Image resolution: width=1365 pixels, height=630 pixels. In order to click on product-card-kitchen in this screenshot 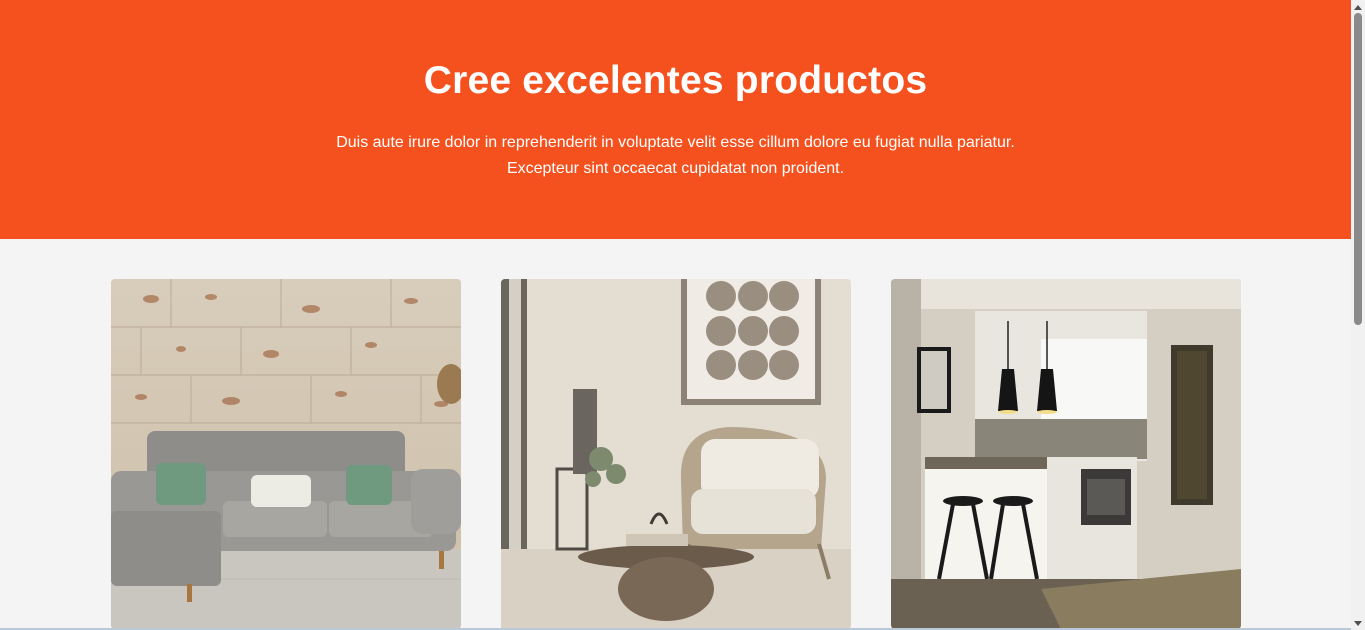, I will do `click(1066, 454)`.